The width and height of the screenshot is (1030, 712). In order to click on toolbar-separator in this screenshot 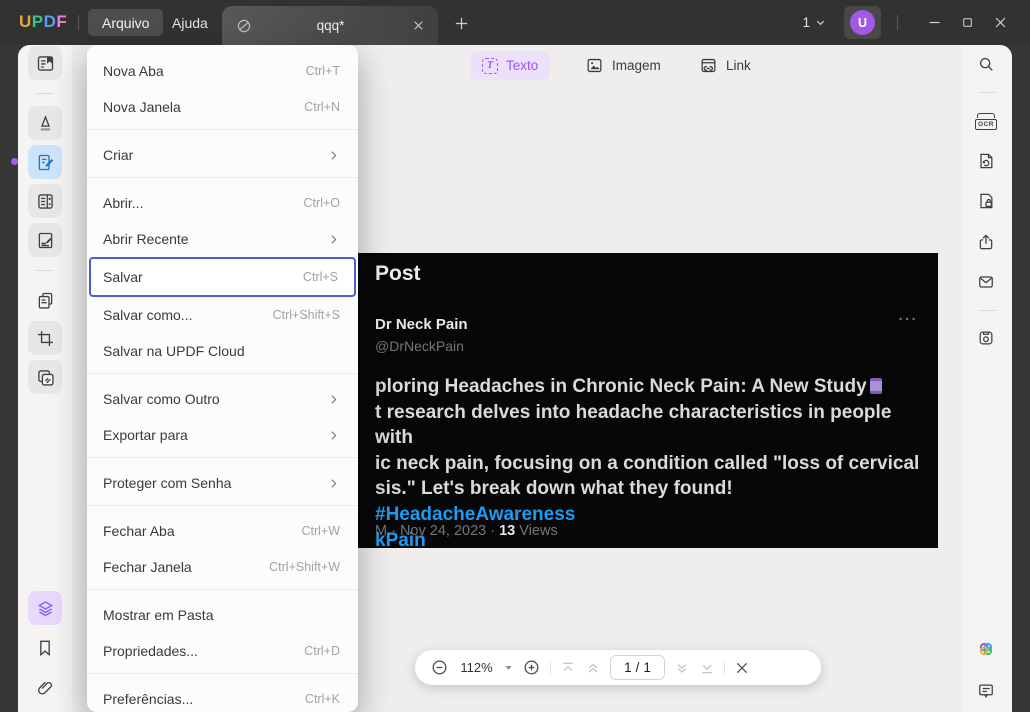, I will do `click(550, 667)`.